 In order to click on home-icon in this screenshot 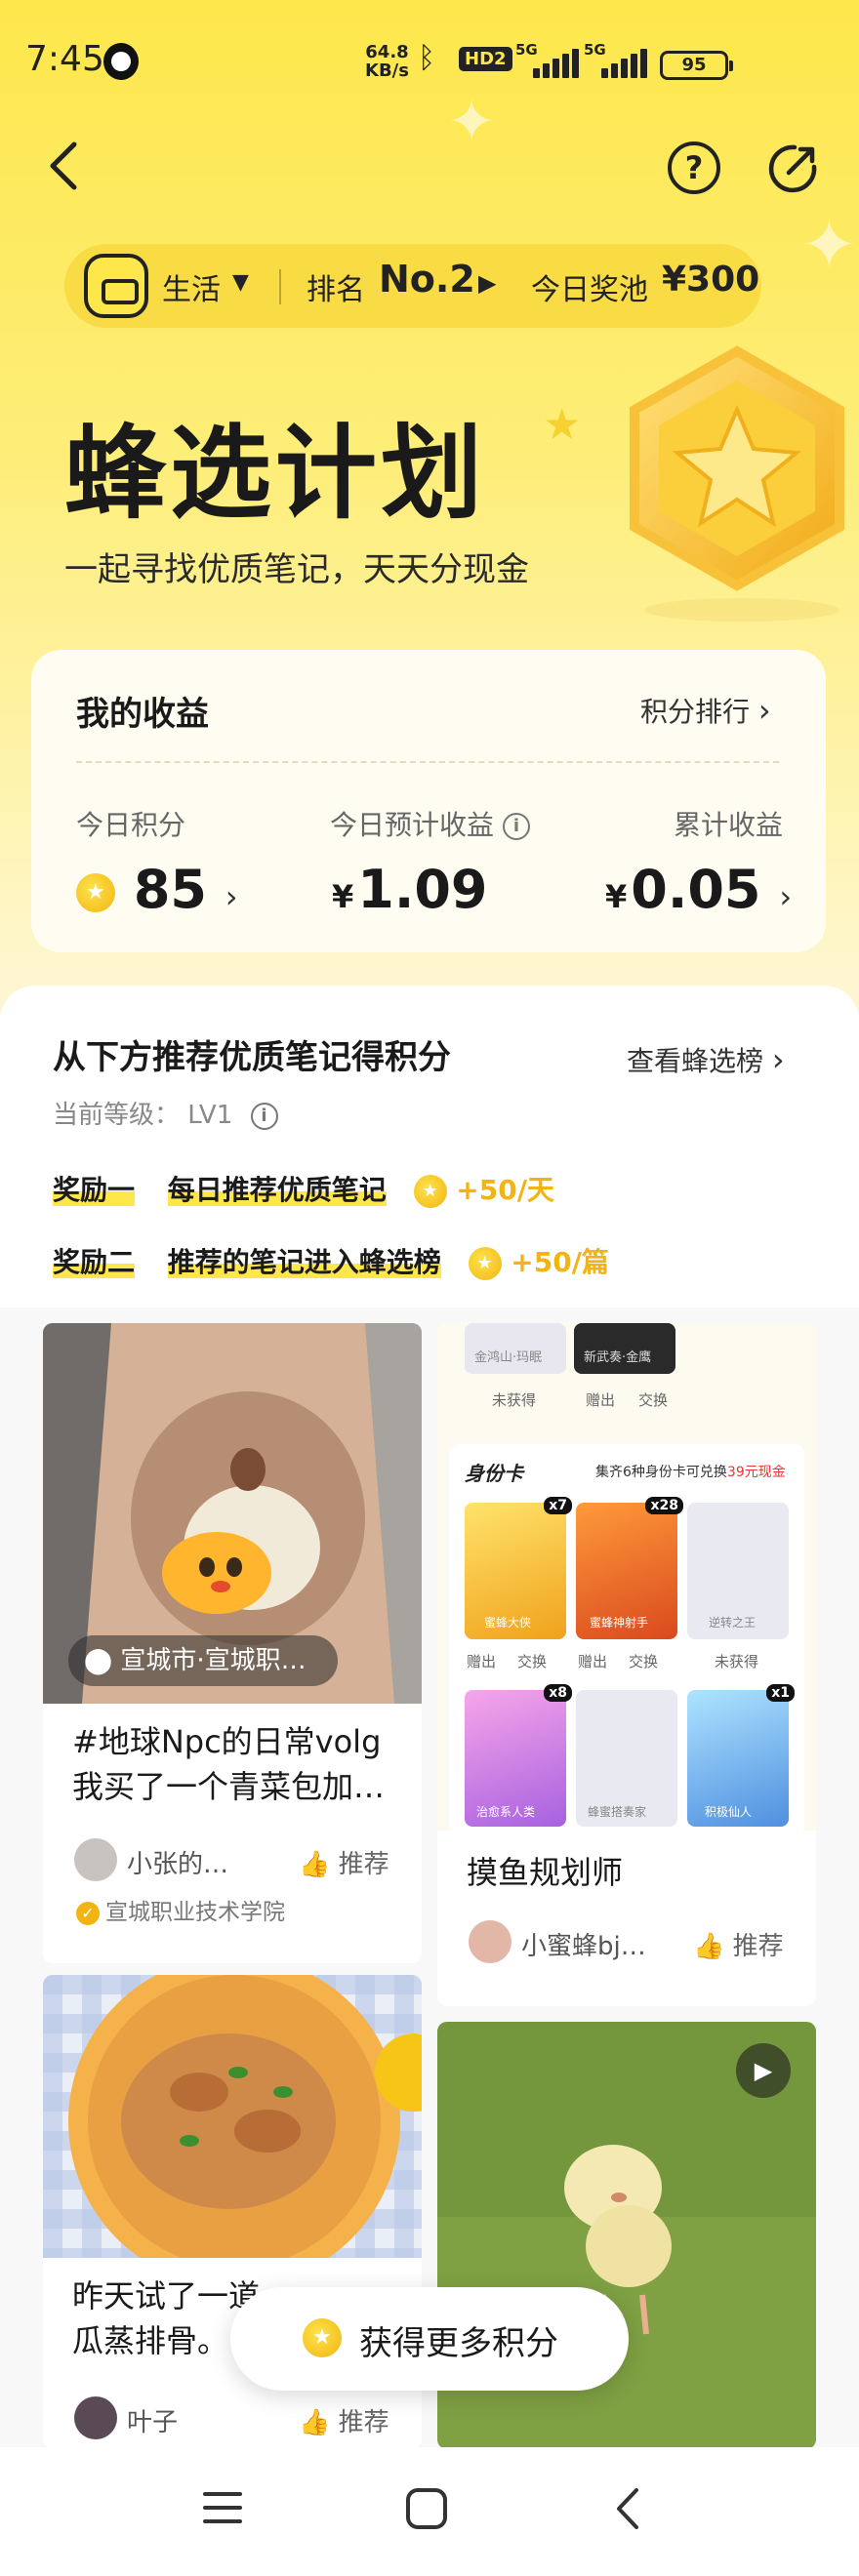, I will do `click(427, 2508)`.